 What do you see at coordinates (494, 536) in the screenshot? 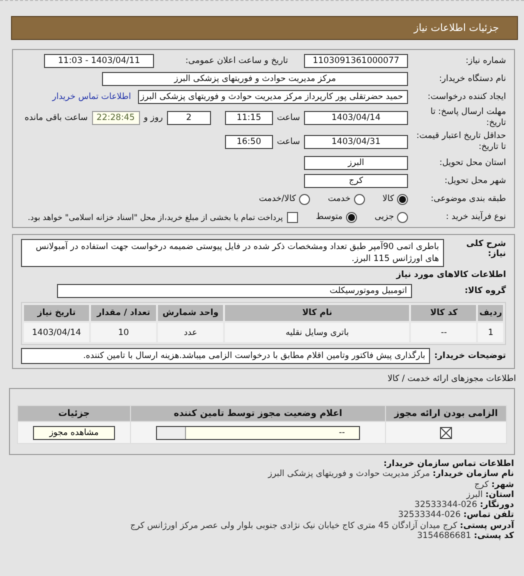
I see `contact-label: کد پستی:` at bounding box center [494, 536].